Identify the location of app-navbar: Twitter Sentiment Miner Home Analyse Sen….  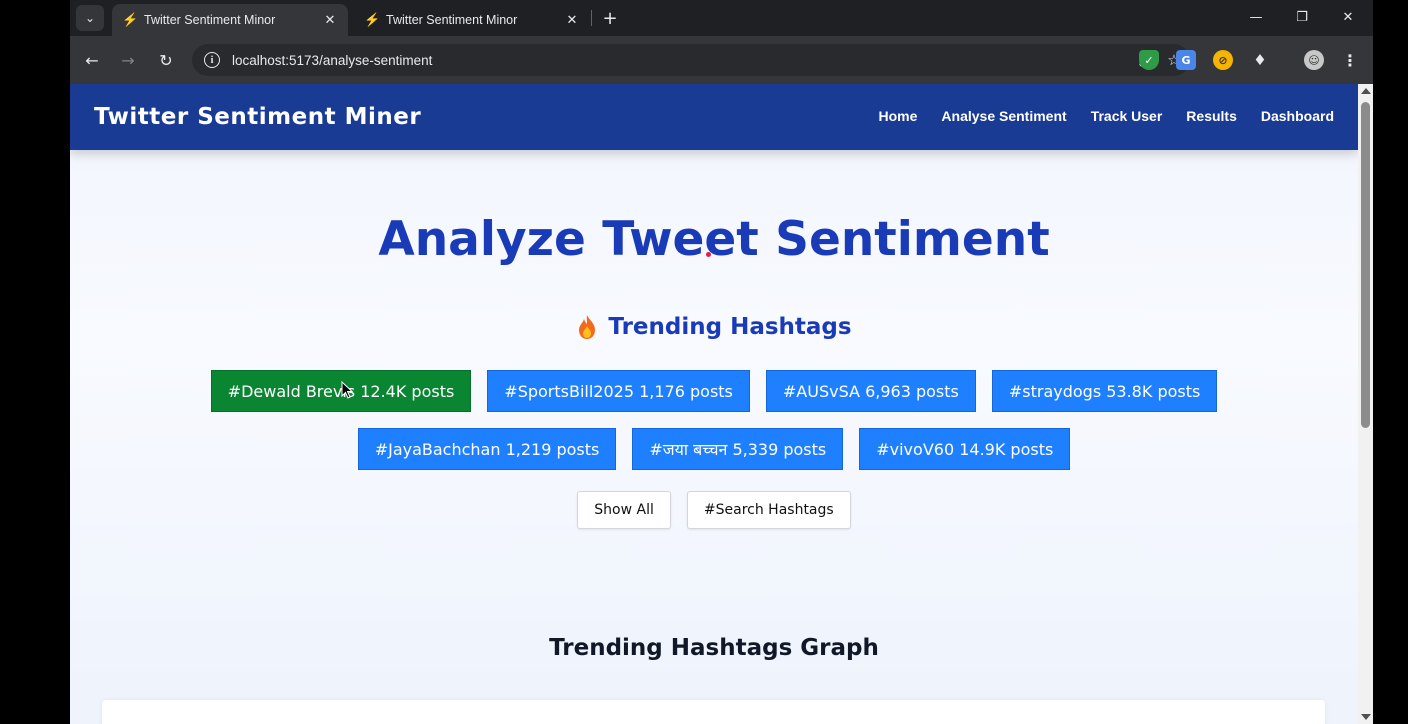
(714, 117).